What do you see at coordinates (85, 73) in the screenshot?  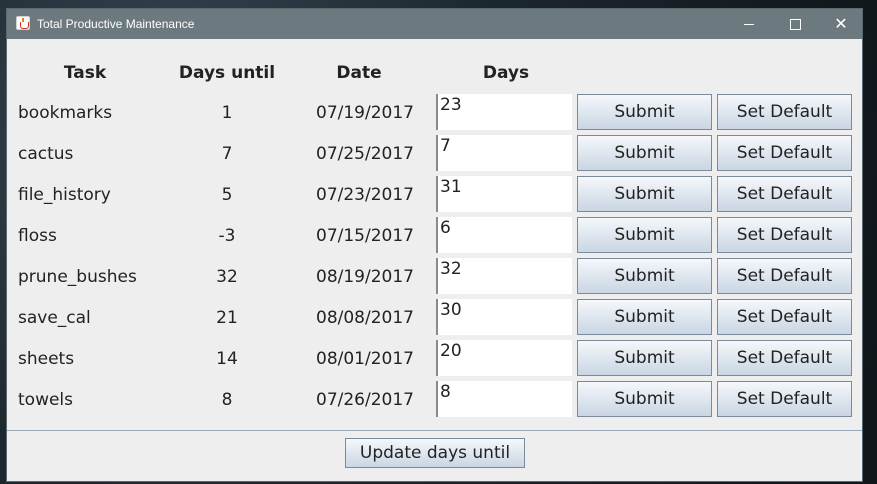 I see `header-task: Task` at bounding box center [85, 73].